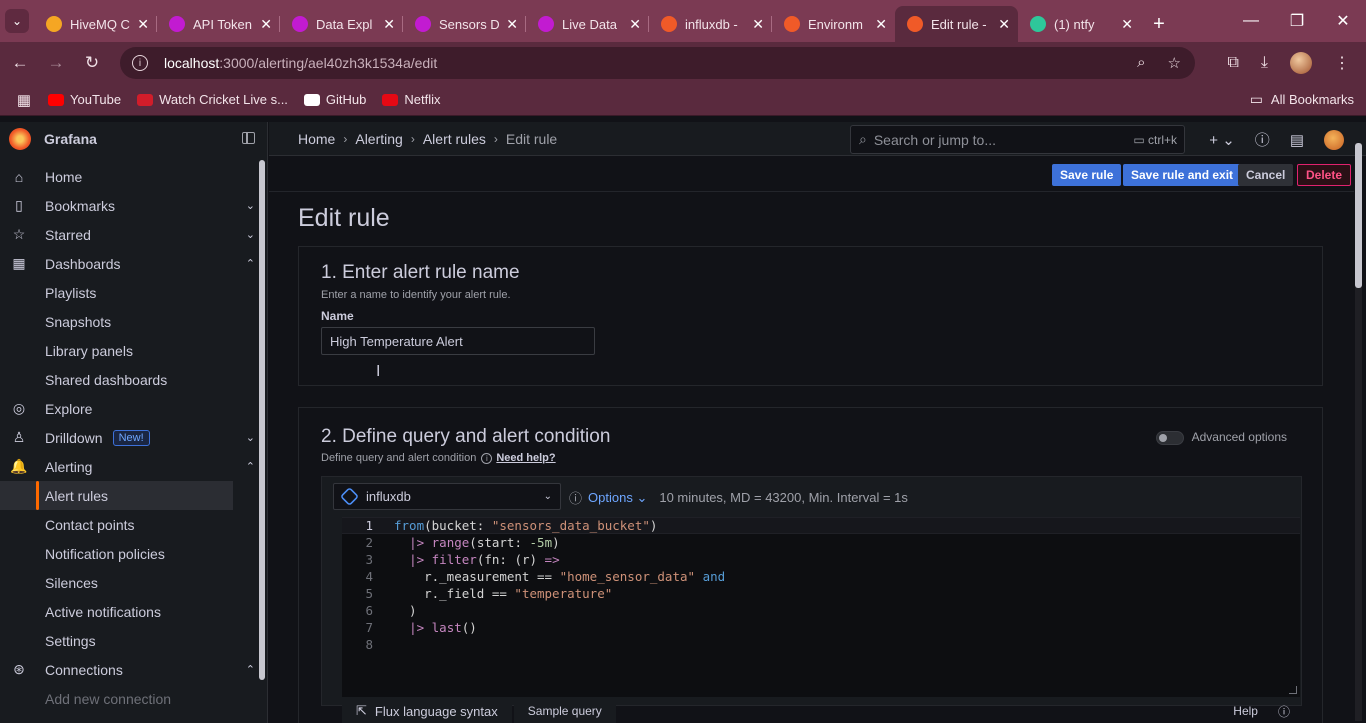  I want to click on advanced-options-toggle, so click(1170, 438).